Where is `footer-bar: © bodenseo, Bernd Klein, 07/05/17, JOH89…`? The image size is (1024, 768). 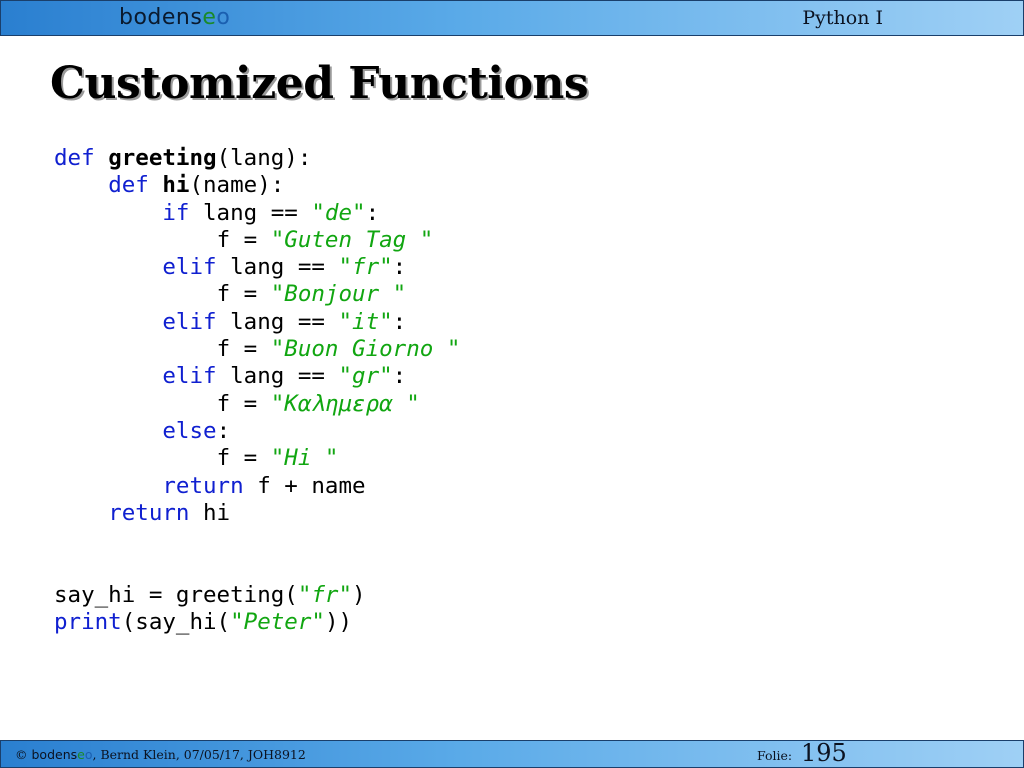 footer-bar: © bodenseo, Bernd Klein, 07/05/17, JOH89… is located at coordinates (512, 753).